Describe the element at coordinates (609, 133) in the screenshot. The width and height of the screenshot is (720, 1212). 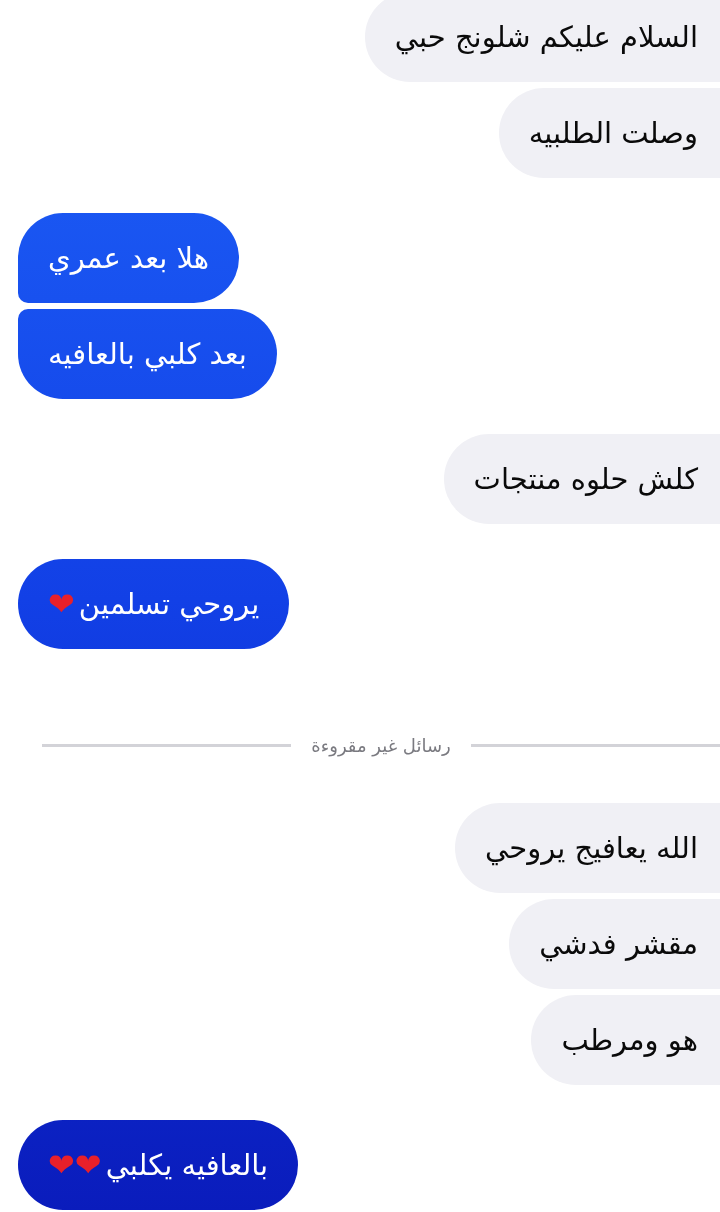
I see `received-message: وصلت الطلبيه` at that location.